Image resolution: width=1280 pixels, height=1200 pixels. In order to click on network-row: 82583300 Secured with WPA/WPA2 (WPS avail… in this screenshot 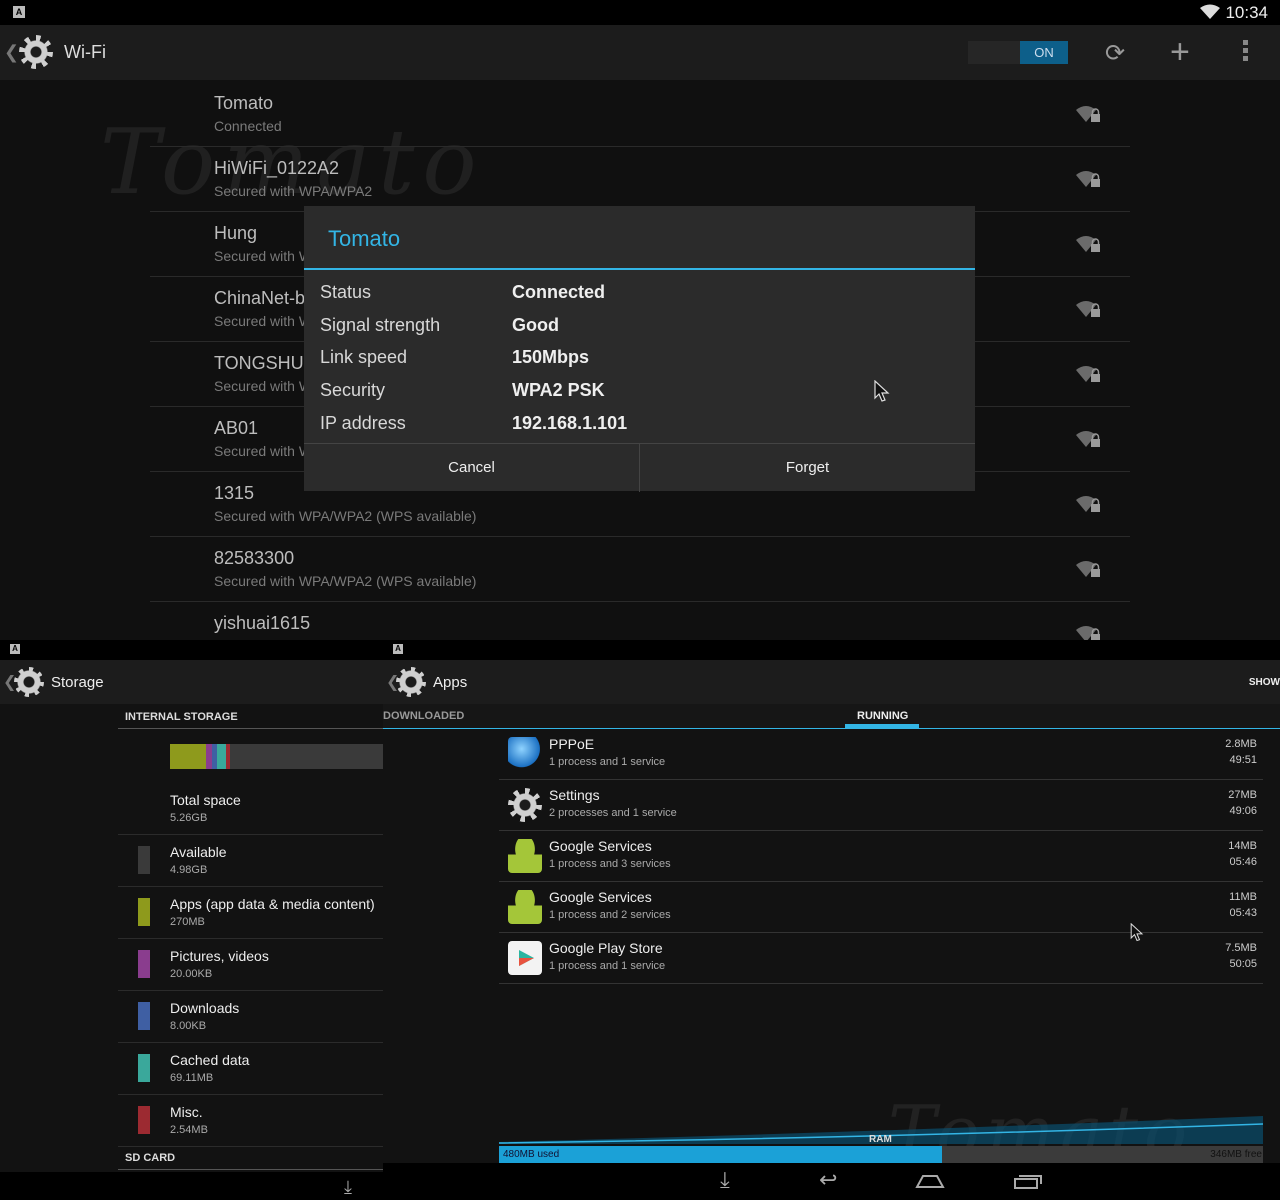, I will do `click(640, 569)`.